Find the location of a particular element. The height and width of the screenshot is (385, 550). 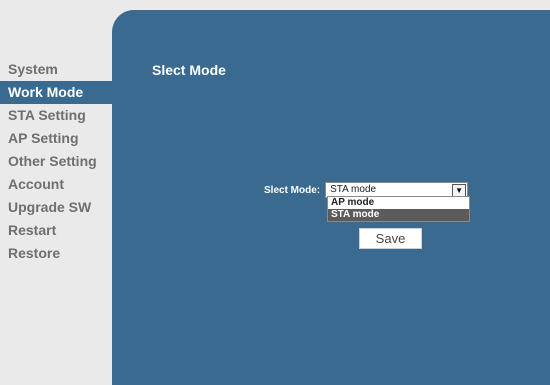

sidebar-item-restart: Restart is located at coordinates (56, 230).